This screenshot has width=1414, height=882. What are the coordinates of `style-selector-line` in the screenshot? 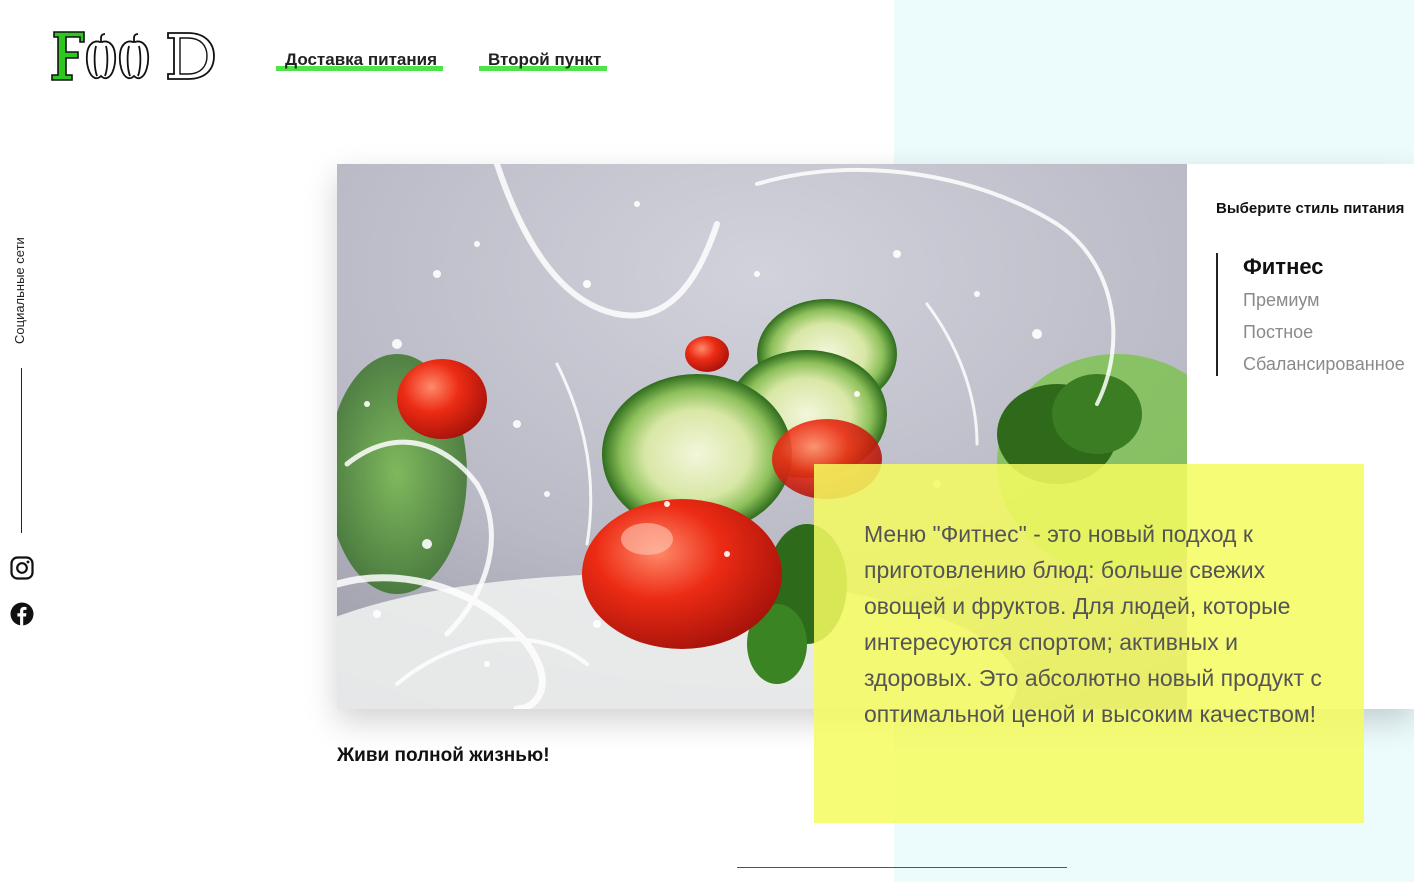 It's located at (1217, 314).